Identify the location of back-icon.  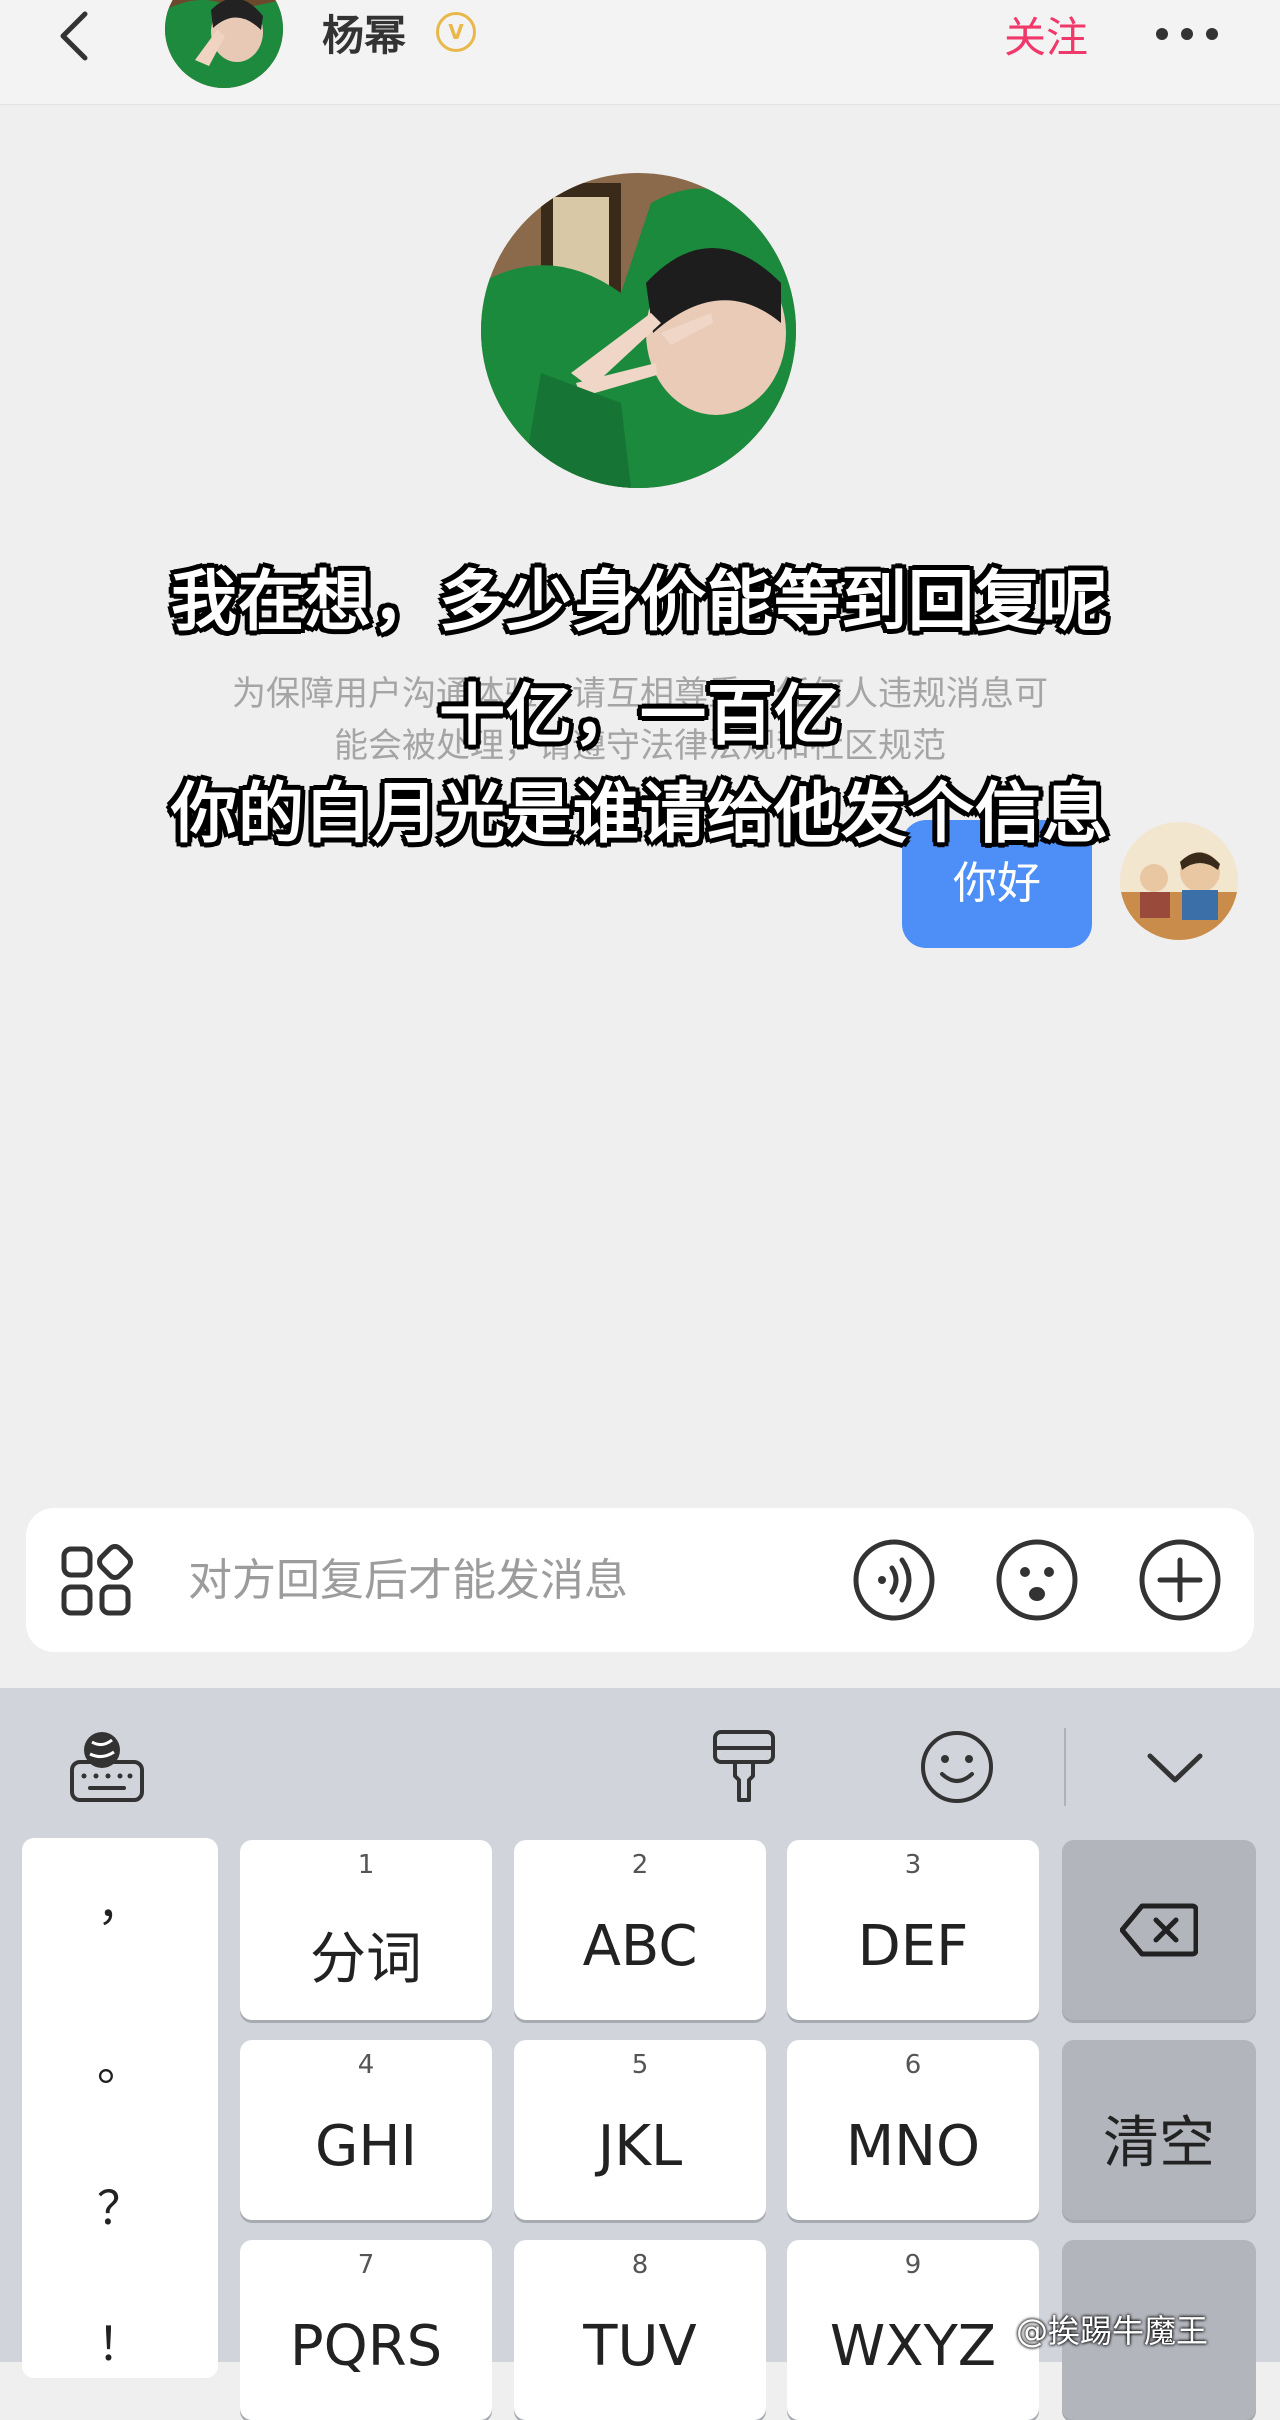
(75, 36).